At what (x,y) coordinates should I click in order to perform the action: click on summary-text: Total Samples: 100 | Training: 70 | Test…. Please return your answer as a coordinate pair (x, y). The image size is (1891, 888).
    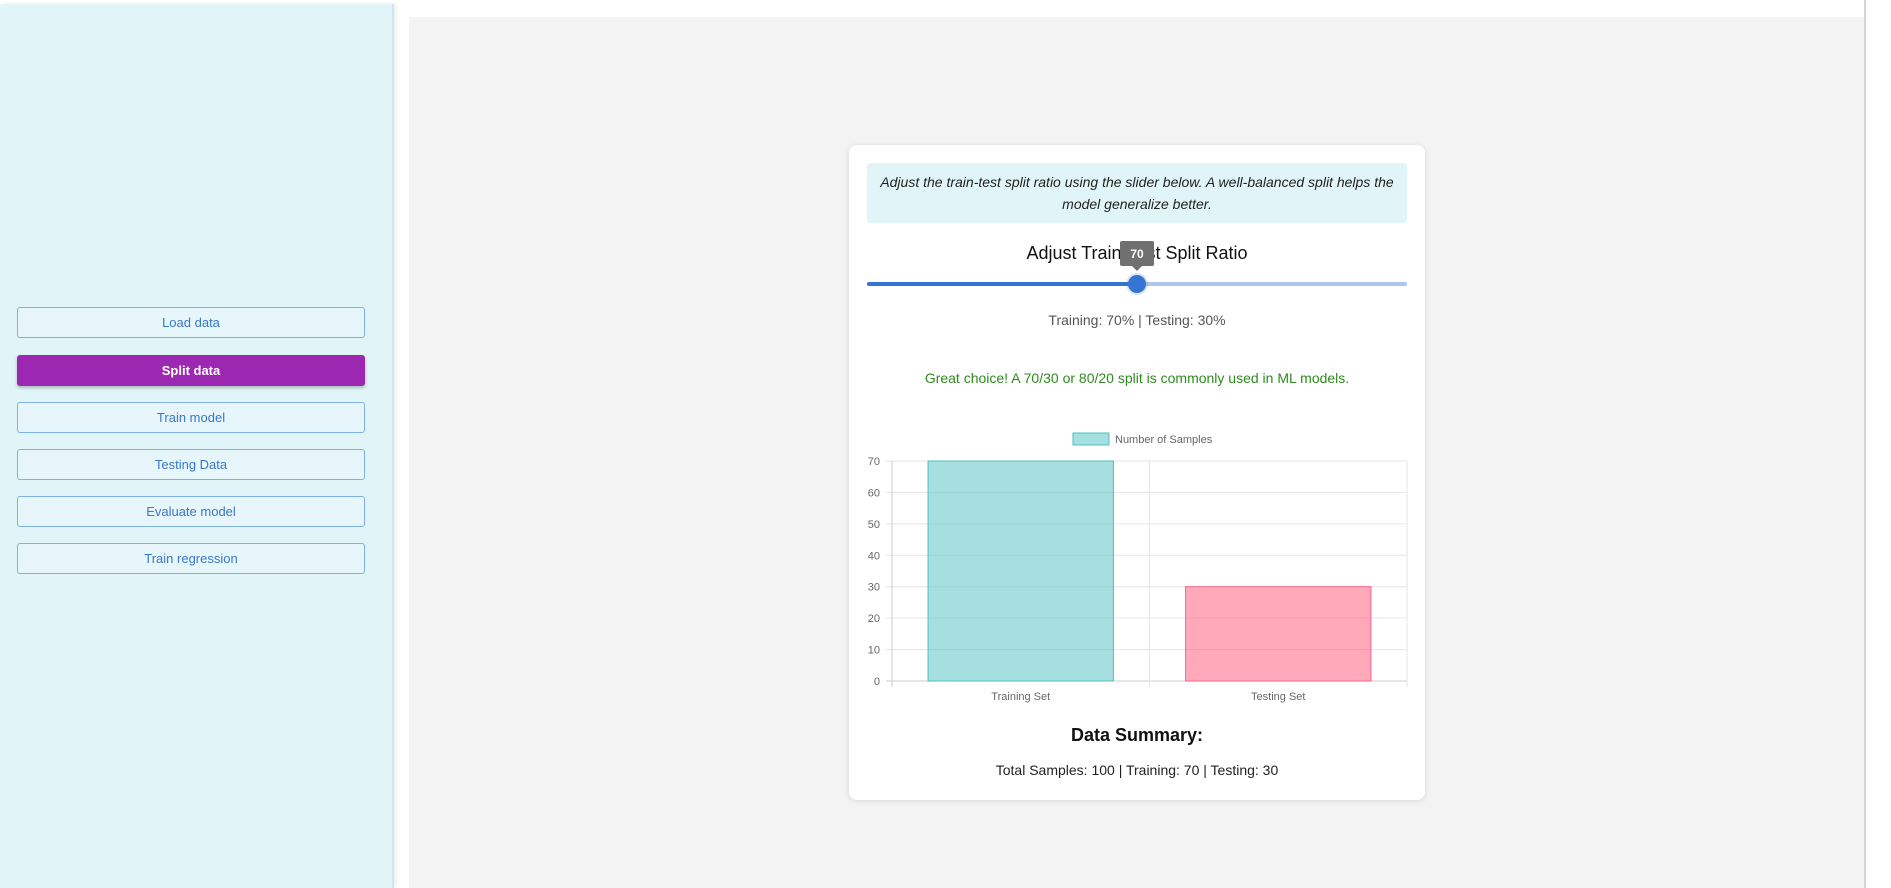
    Looking at the image, I should click on (1137, 770).